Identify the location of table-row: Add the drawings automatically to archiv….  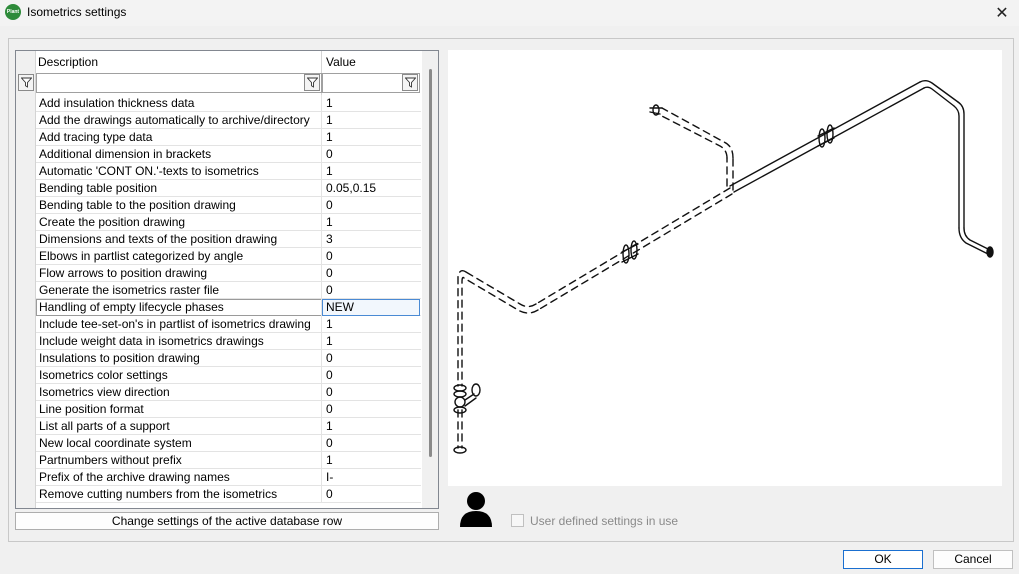
(218, 120).